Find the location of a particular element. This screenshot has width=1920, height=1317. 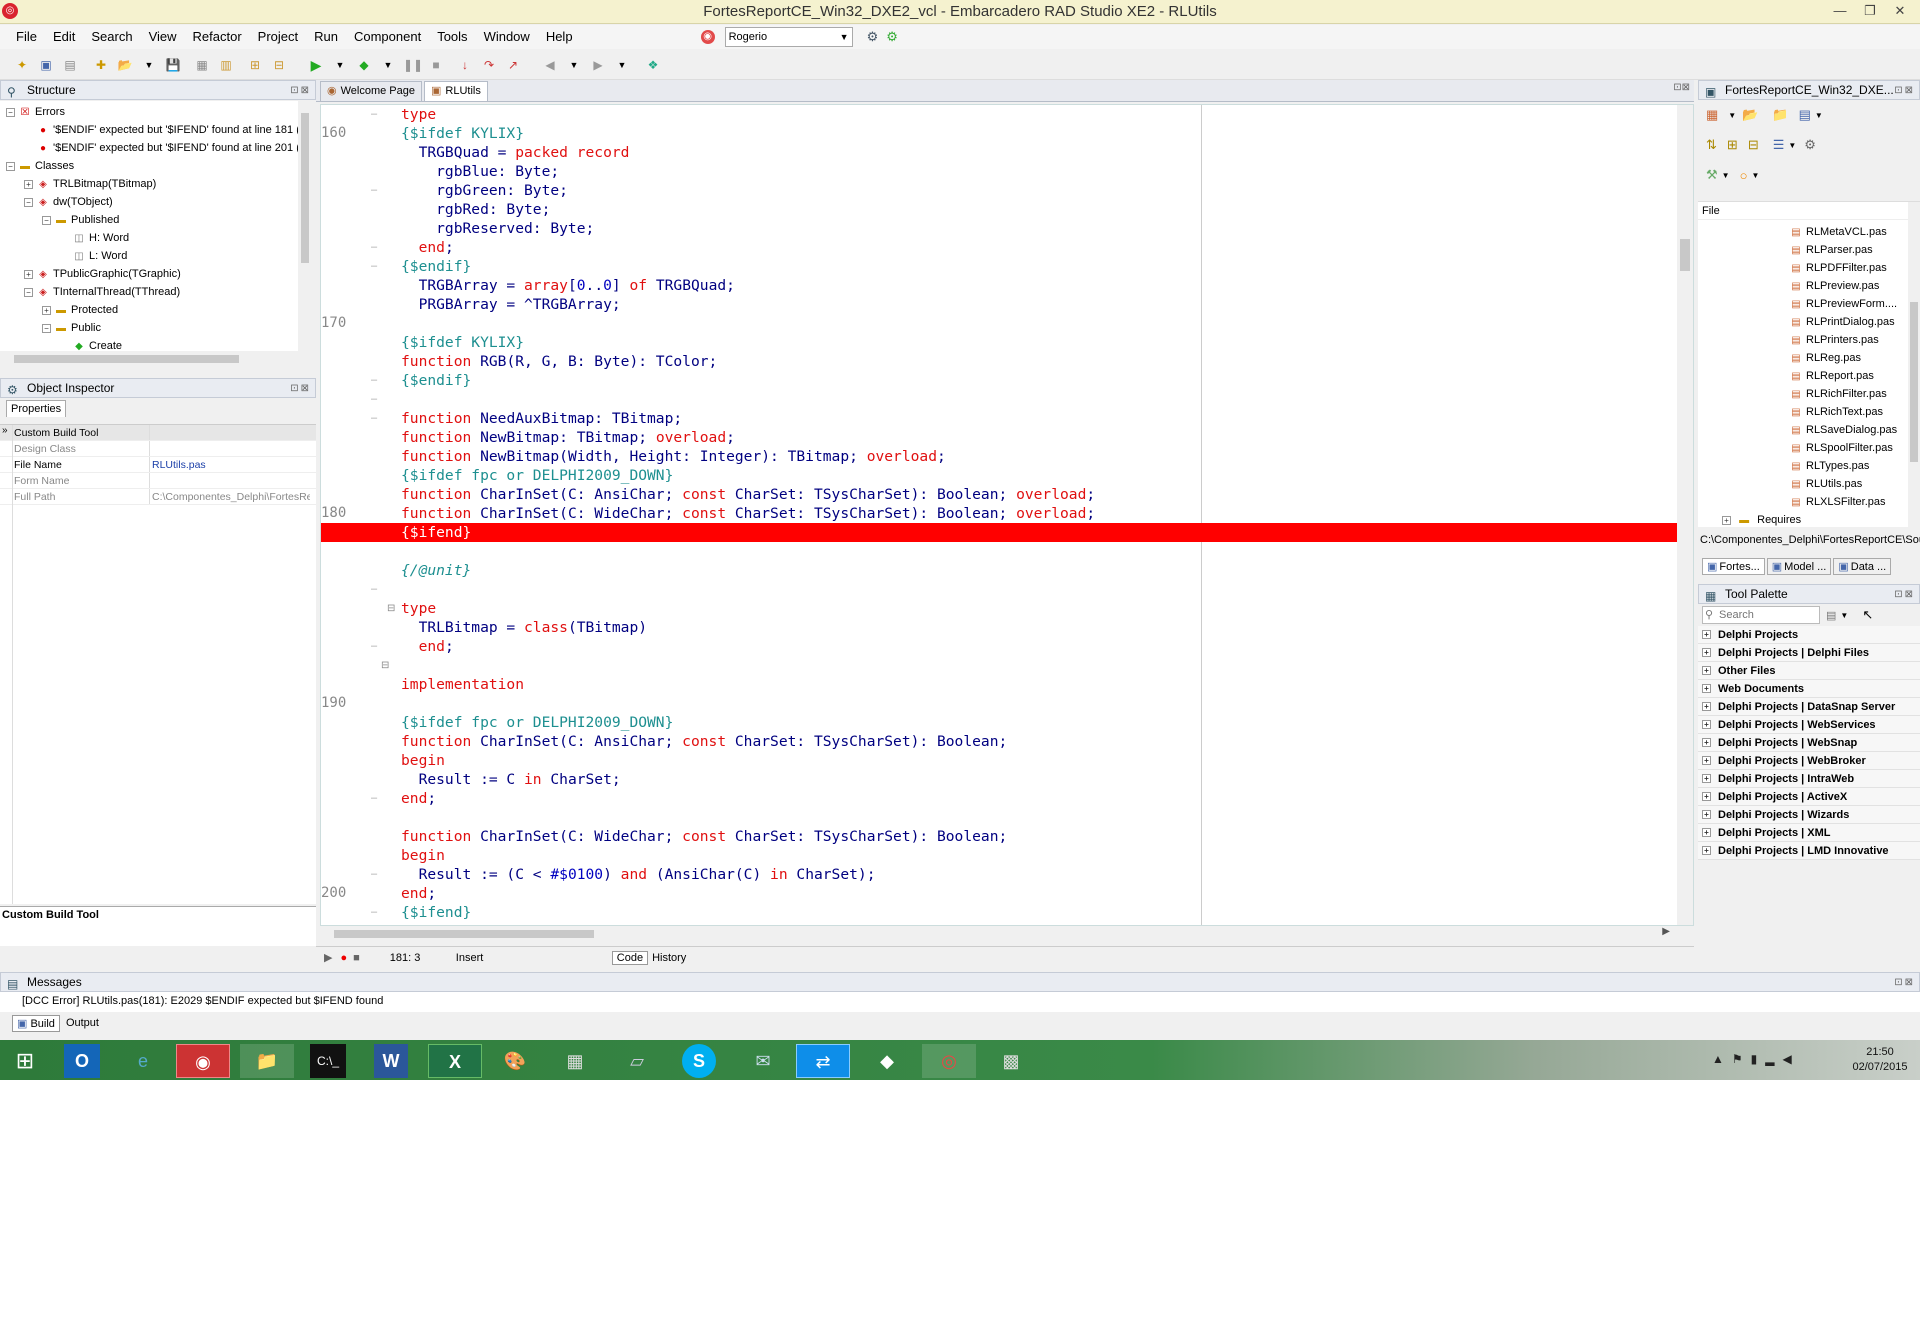

sort-dropdown-icon: ▼ is located at coordinates (1792, 145).